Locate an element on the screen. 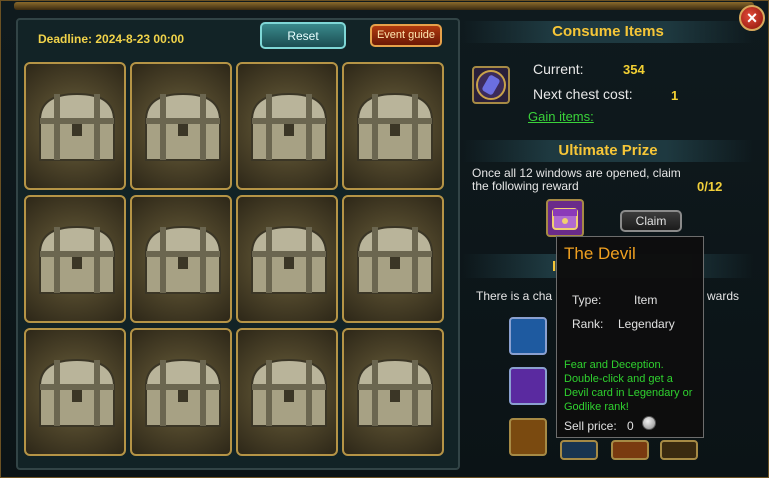 This screenshot has width=769, height=478. current-value: 354 is located at coordinates (634, 69).